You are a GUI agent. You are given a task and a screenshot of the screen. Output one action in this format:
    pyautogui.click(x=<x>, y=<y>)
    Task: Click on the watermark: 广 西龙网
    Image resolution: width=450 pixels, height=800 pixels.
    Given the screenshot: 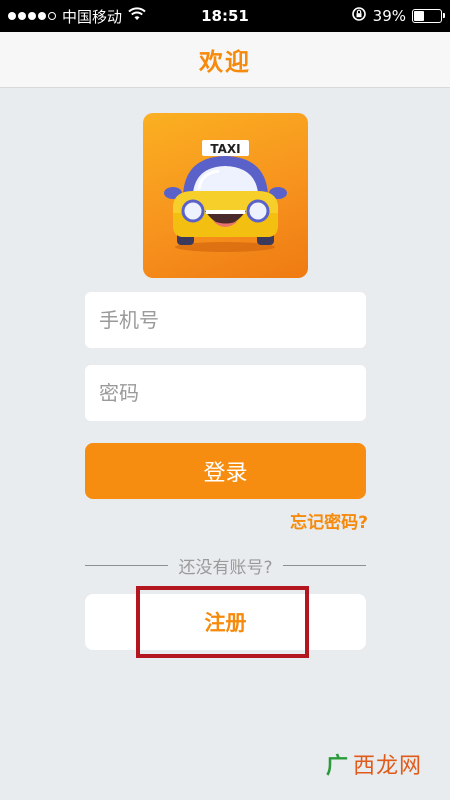 What is the action you would take?
    pyautogui.click(x=374, y=764)
    